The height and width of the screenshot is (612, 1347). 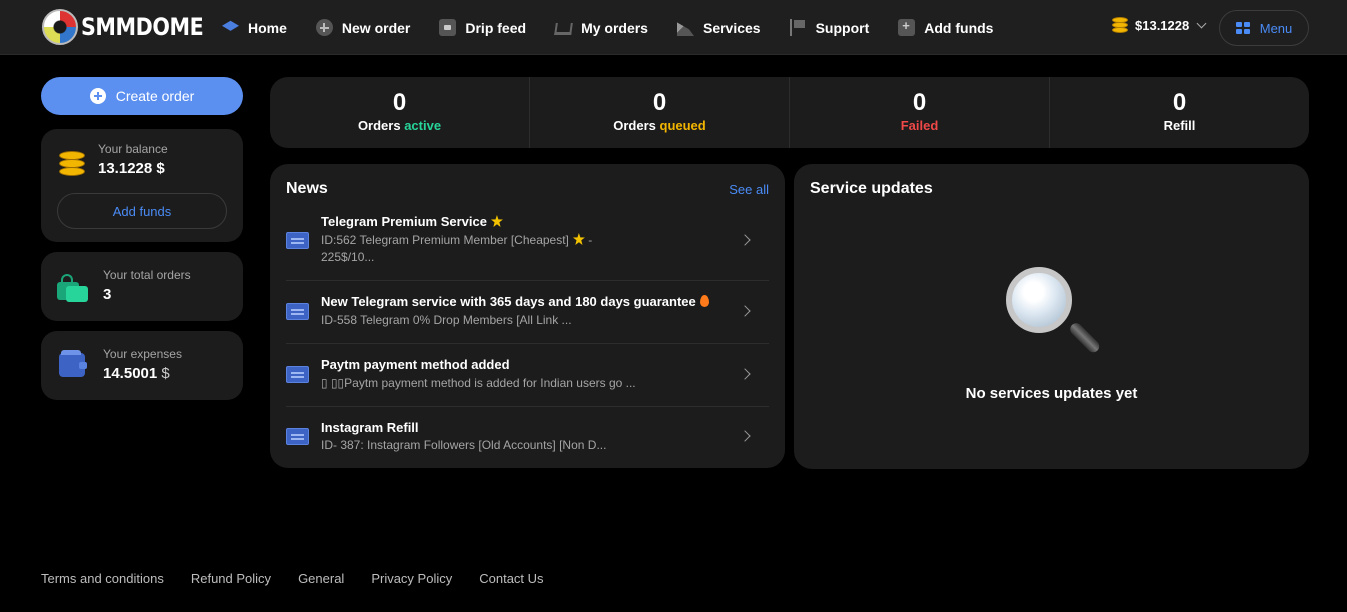 I want to click on balance-amount: $13.1228, so click(x=1162, y=25).